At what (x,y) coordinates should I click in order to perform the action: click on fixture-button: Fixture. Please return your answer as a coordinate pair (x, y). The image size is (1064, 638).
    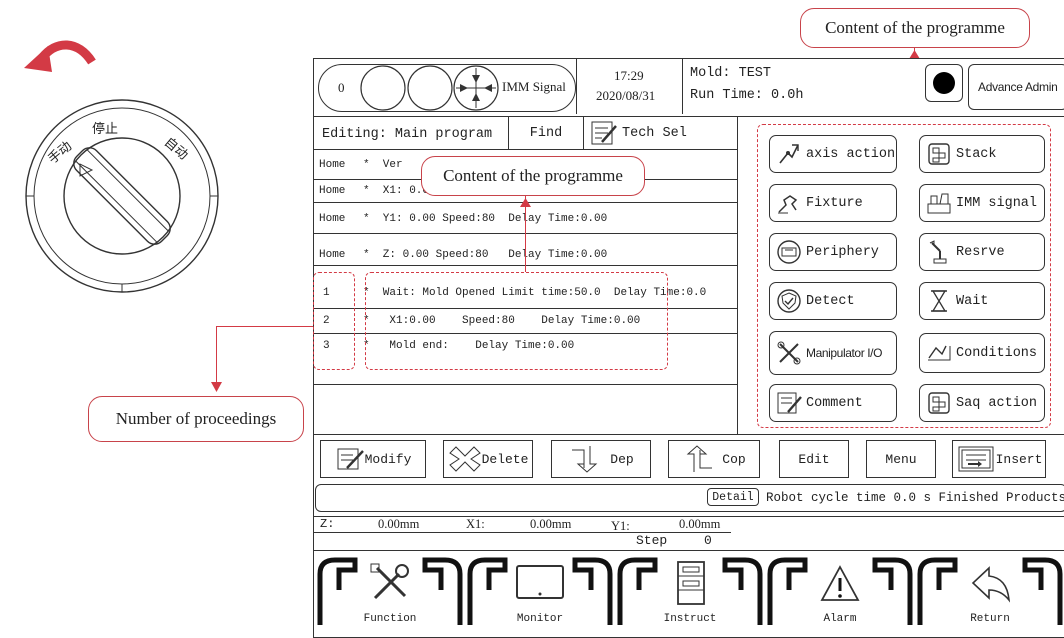
    Looking at the image, I should click on (833, 203).